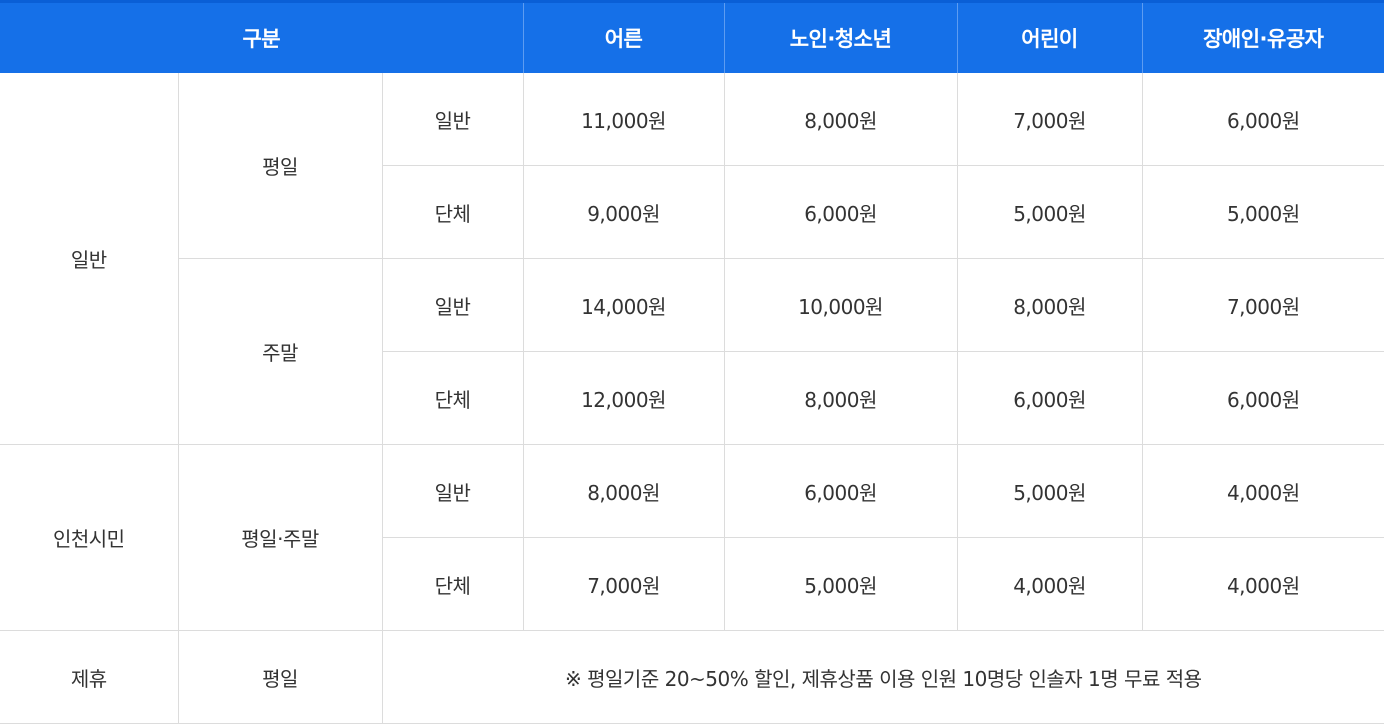  I want to click on price-child: 6,000원, so click(1050, 398).